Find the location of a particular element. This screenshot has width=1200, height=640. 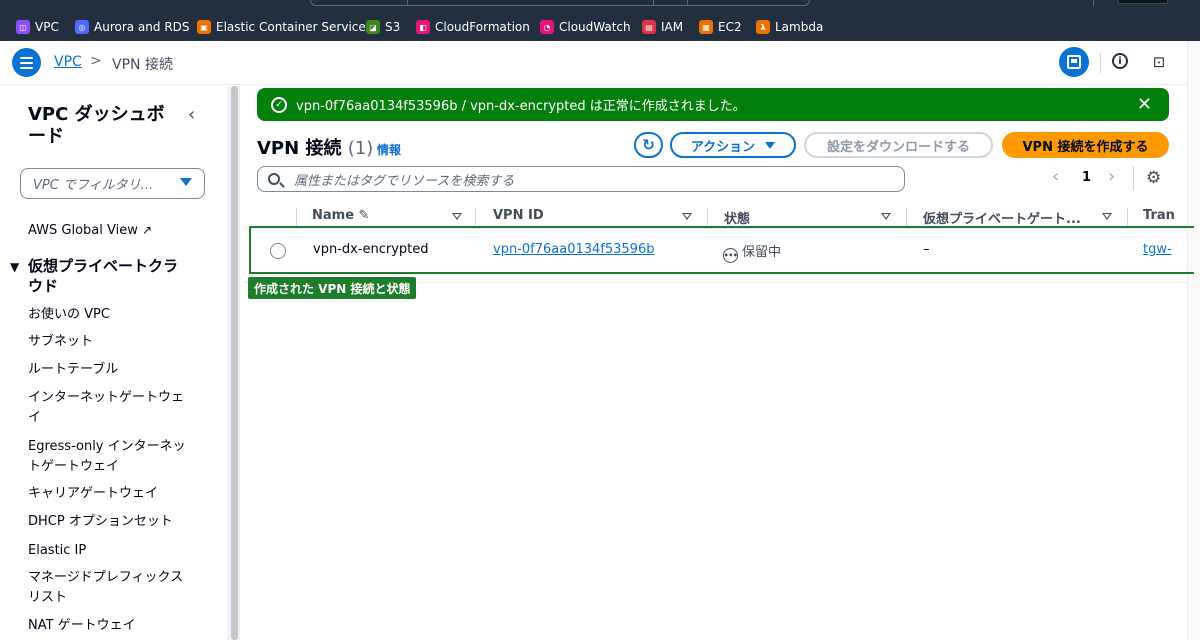

panel-icon is located at coordinates (1074, 62).